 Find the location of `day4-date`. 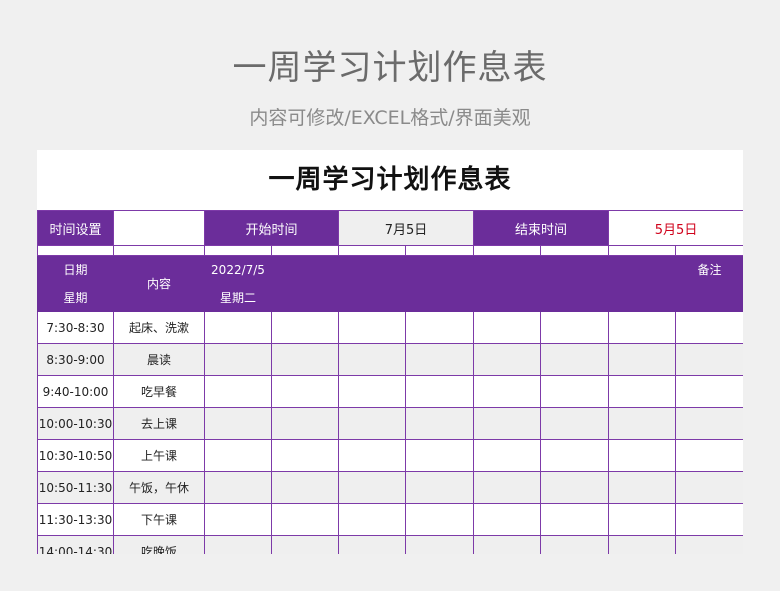

day4-date is located at coordinates (440, 269).